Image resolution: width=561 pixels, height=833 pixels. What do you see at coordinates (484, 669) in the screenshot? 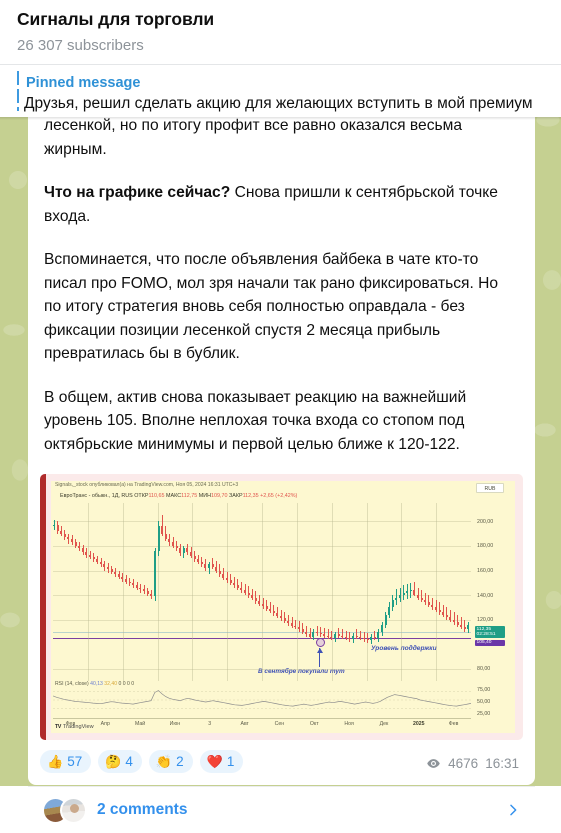
I see `price-tick-label: 80,00` at bounding box center [484, 669].